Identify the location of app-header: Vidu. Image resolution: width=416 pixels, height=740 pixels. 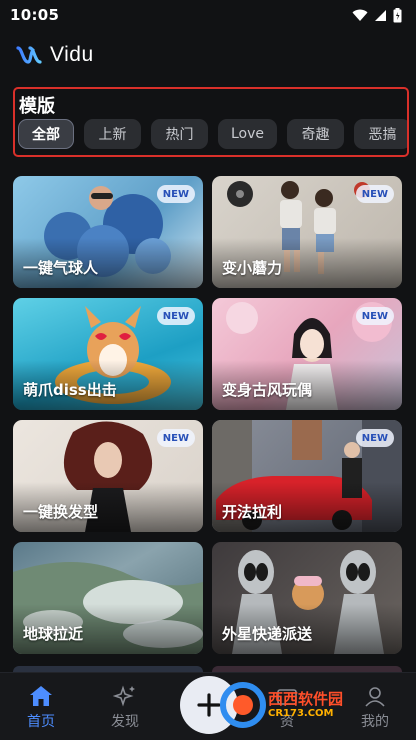
(55, 55).